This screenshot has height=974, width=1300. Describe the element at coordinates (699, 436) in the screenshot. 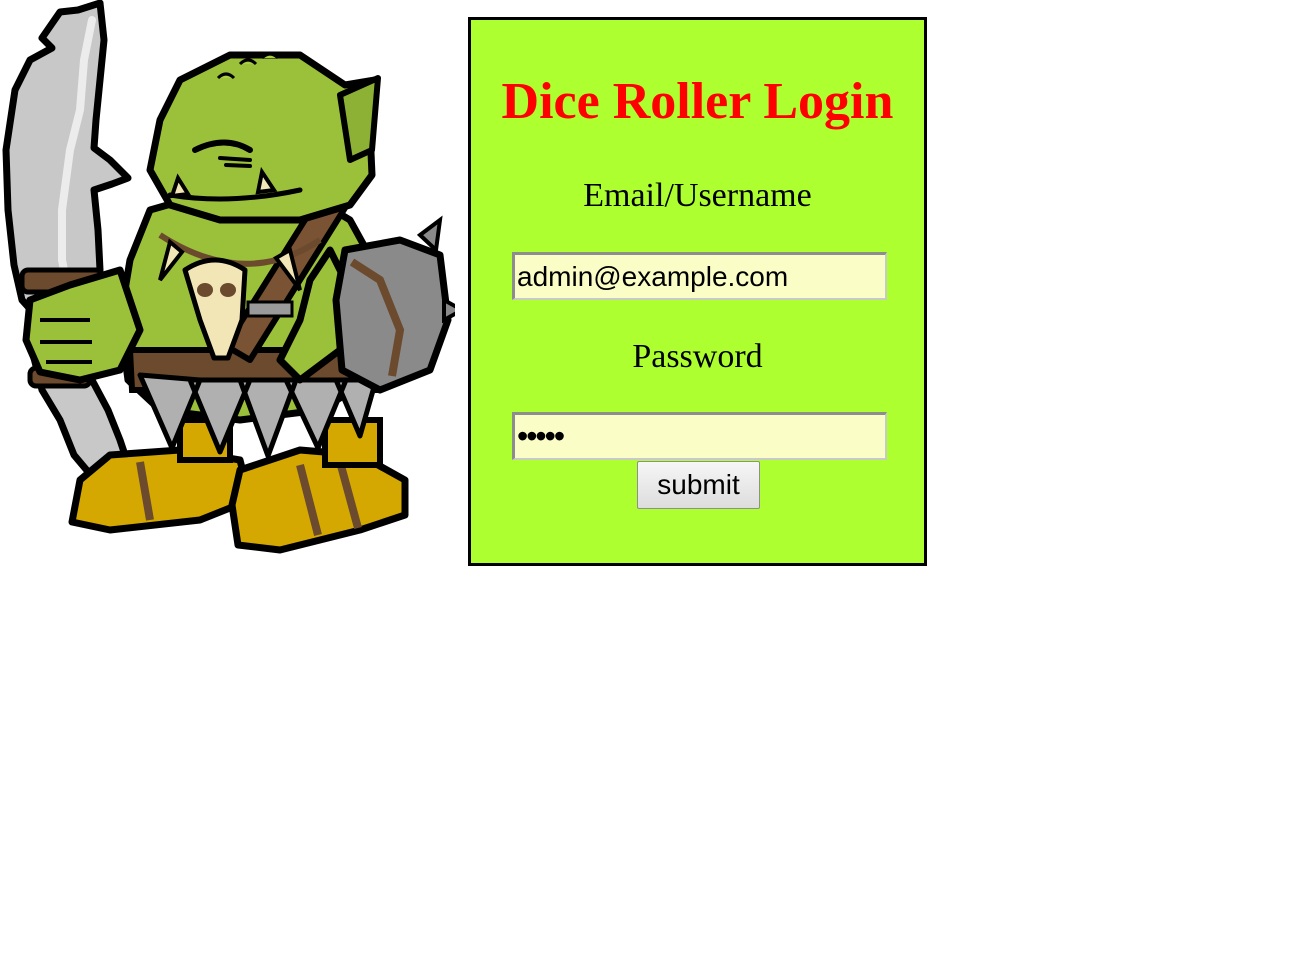

I see `password-field` at that location.